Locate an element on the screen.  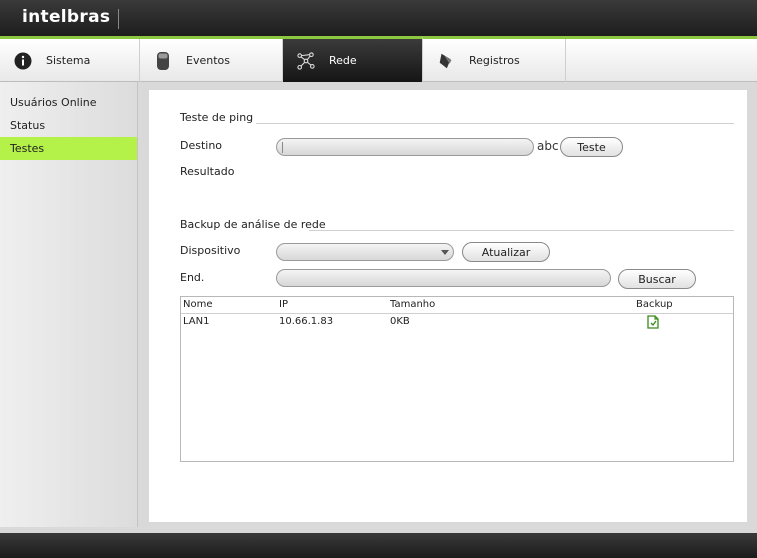
events-icon is located at coordinates (163, 60).